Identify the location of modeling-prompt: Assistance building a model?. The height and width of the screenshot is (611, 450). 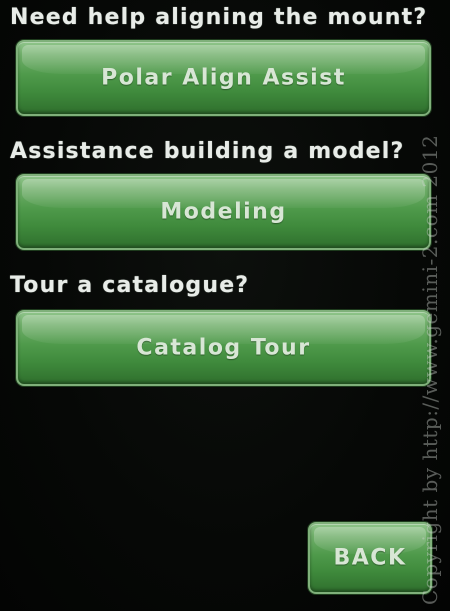
(207, 151).